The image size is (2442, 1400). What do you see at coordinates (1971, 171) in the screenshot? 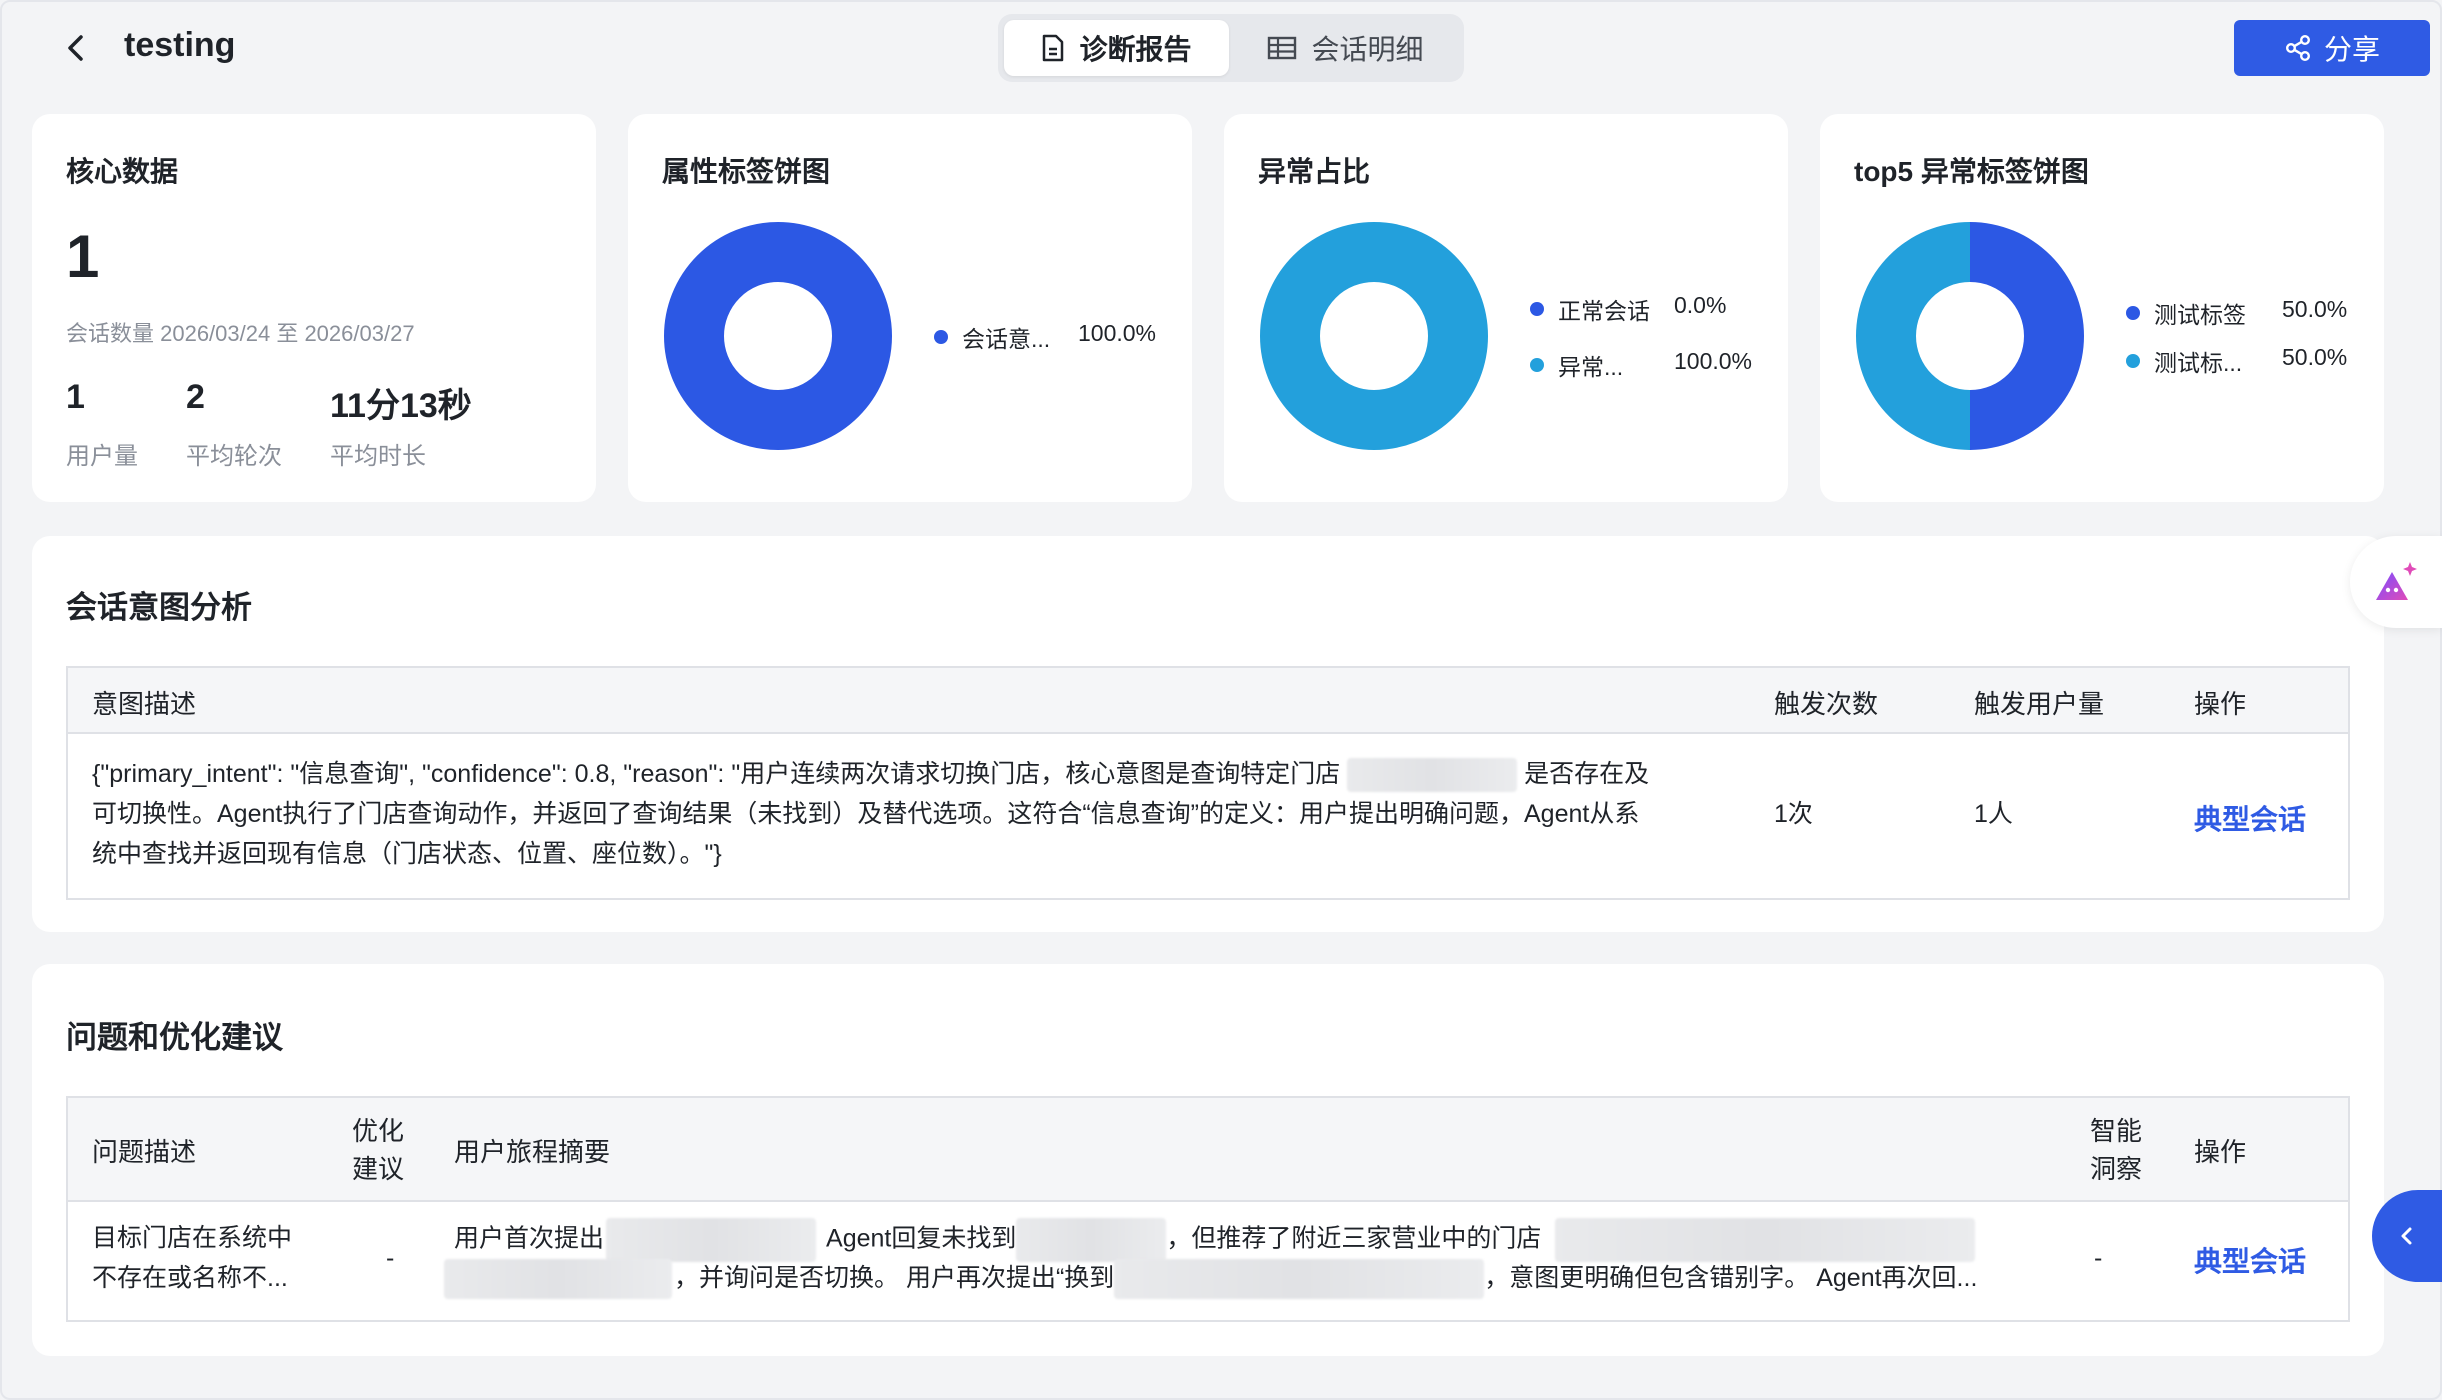
I see `chart-title: top5 异常标签饼图` at bounding box center [1971, 171].